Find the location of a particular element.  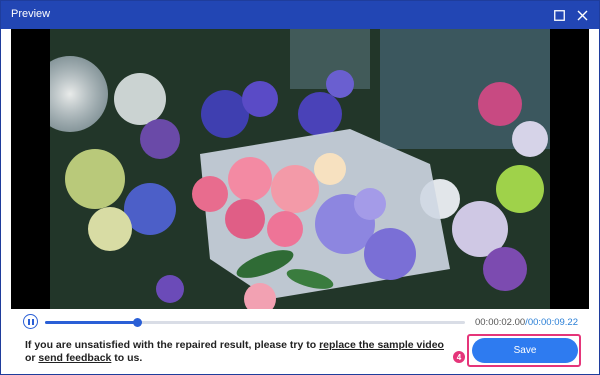

send-feedback-link: send feedback is located at coordinates (74, 358).